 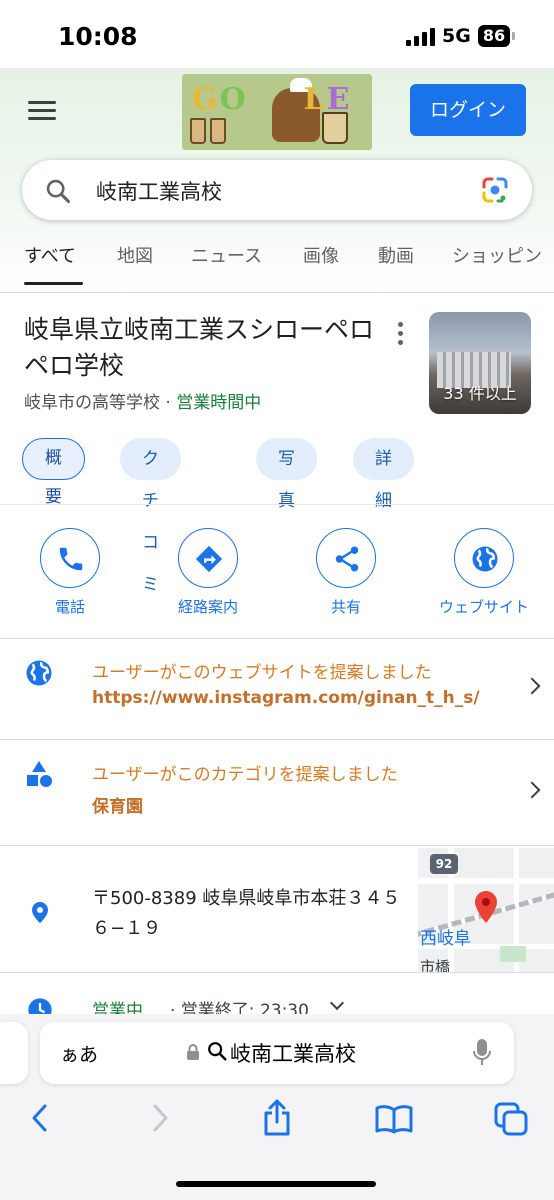 I want to click on category-shapes-icon, so click(x=39, y=774).